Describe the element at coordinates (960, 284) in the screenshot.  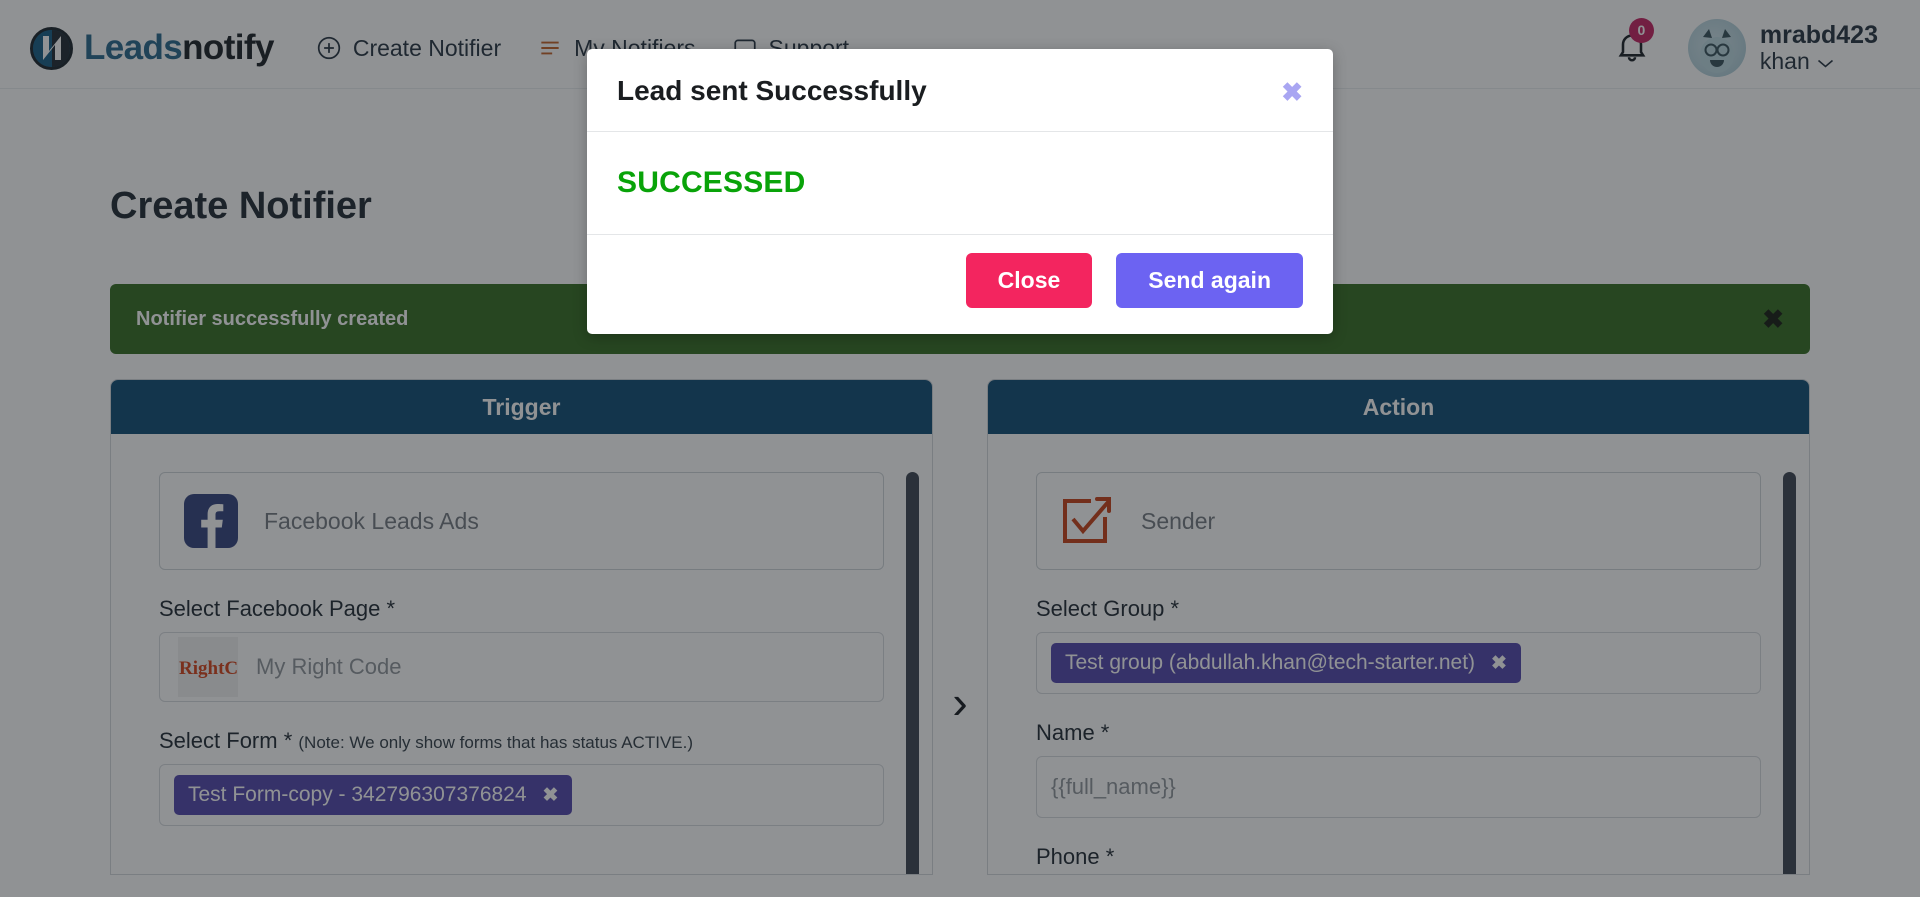
I see `modal-footer: Close Send again` at that location.